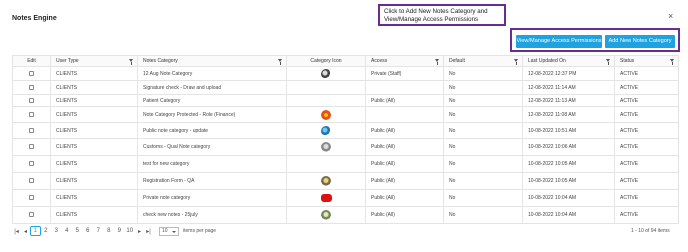  I want to click on last-updated-cell: 12-08-2022 11:14 AM, so click(568, 87).